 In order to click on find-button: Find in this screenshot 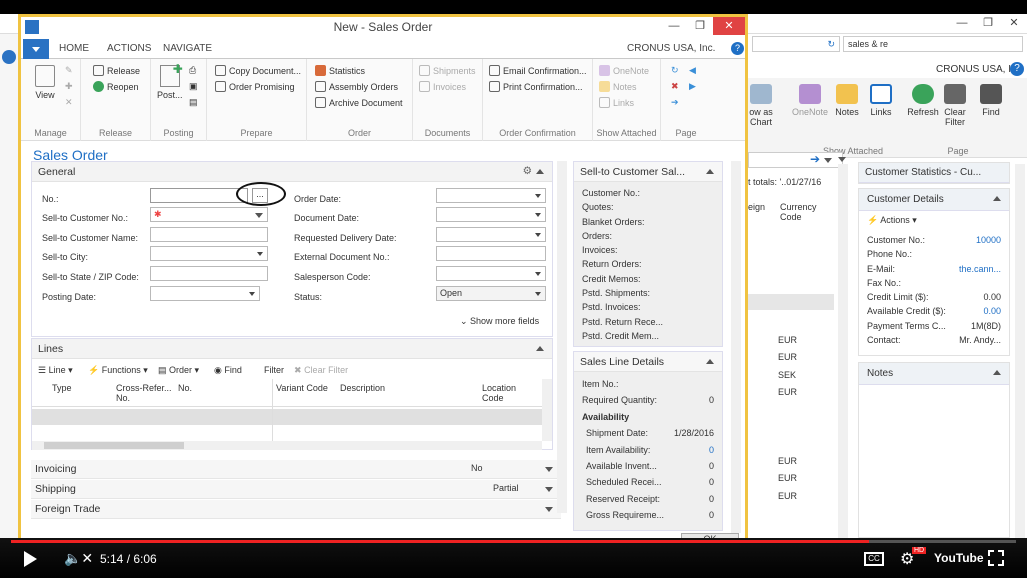, I will do `click(991, 100)`.